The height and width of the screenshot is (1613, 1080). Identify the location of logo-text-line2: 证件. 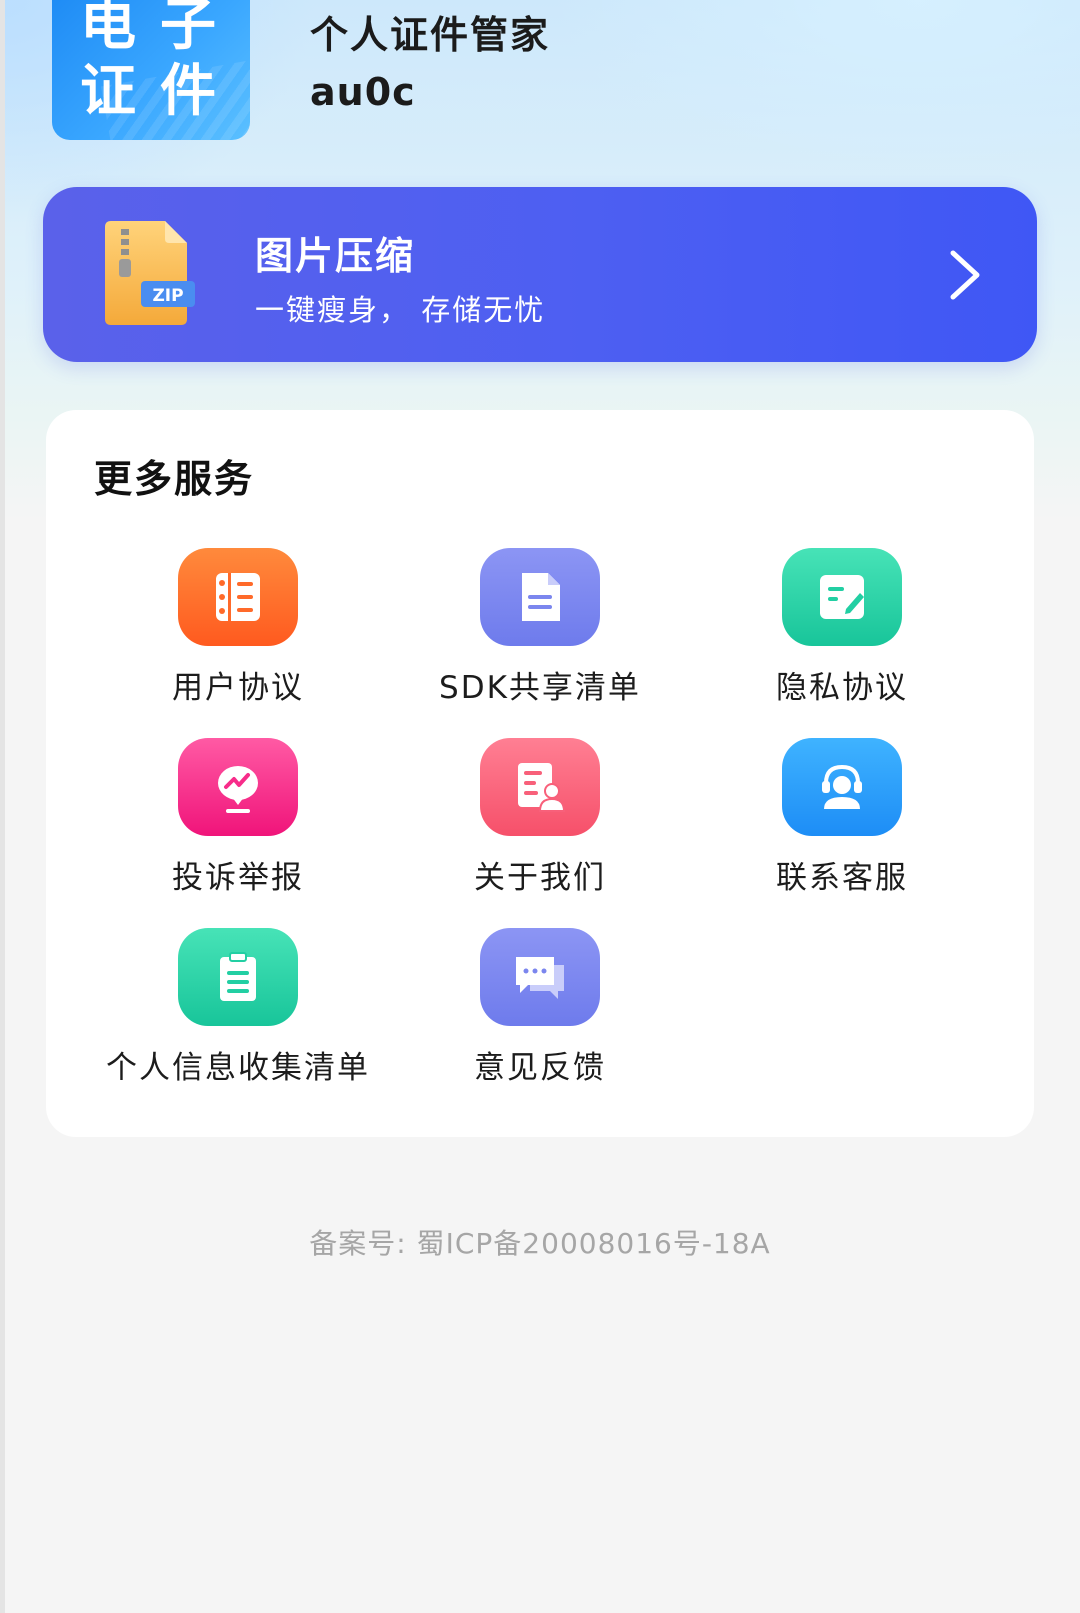
(160, 91).